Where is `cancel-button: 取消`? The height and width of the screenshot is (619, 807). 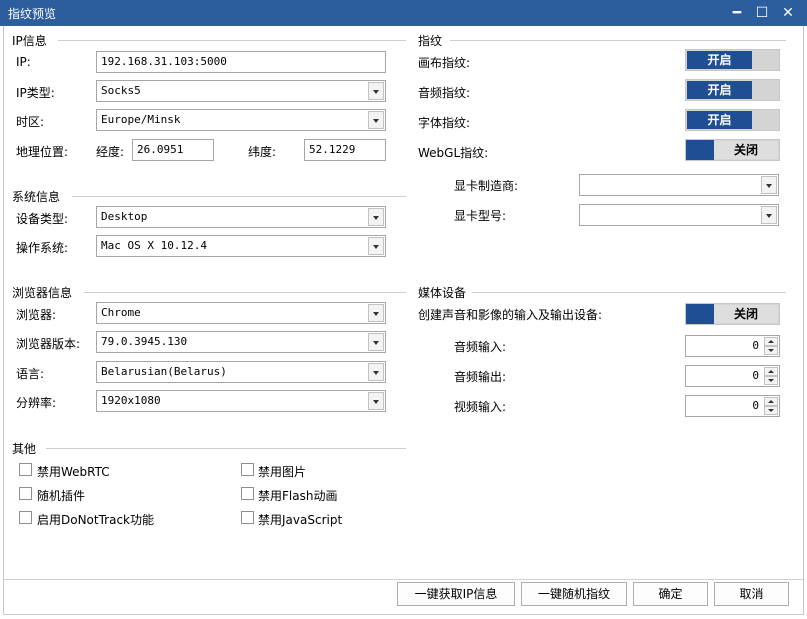
cancel-button: 取消 is located at coordinates (751, 594).